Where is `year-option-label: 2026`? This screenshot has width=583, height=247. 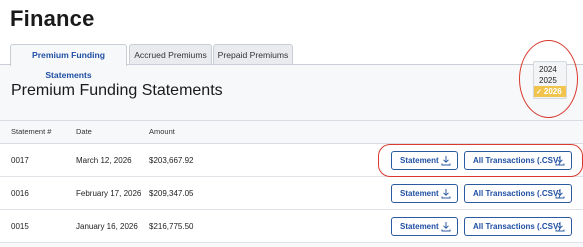 year-option-label: 2026 is located at coordinates (552, 91).